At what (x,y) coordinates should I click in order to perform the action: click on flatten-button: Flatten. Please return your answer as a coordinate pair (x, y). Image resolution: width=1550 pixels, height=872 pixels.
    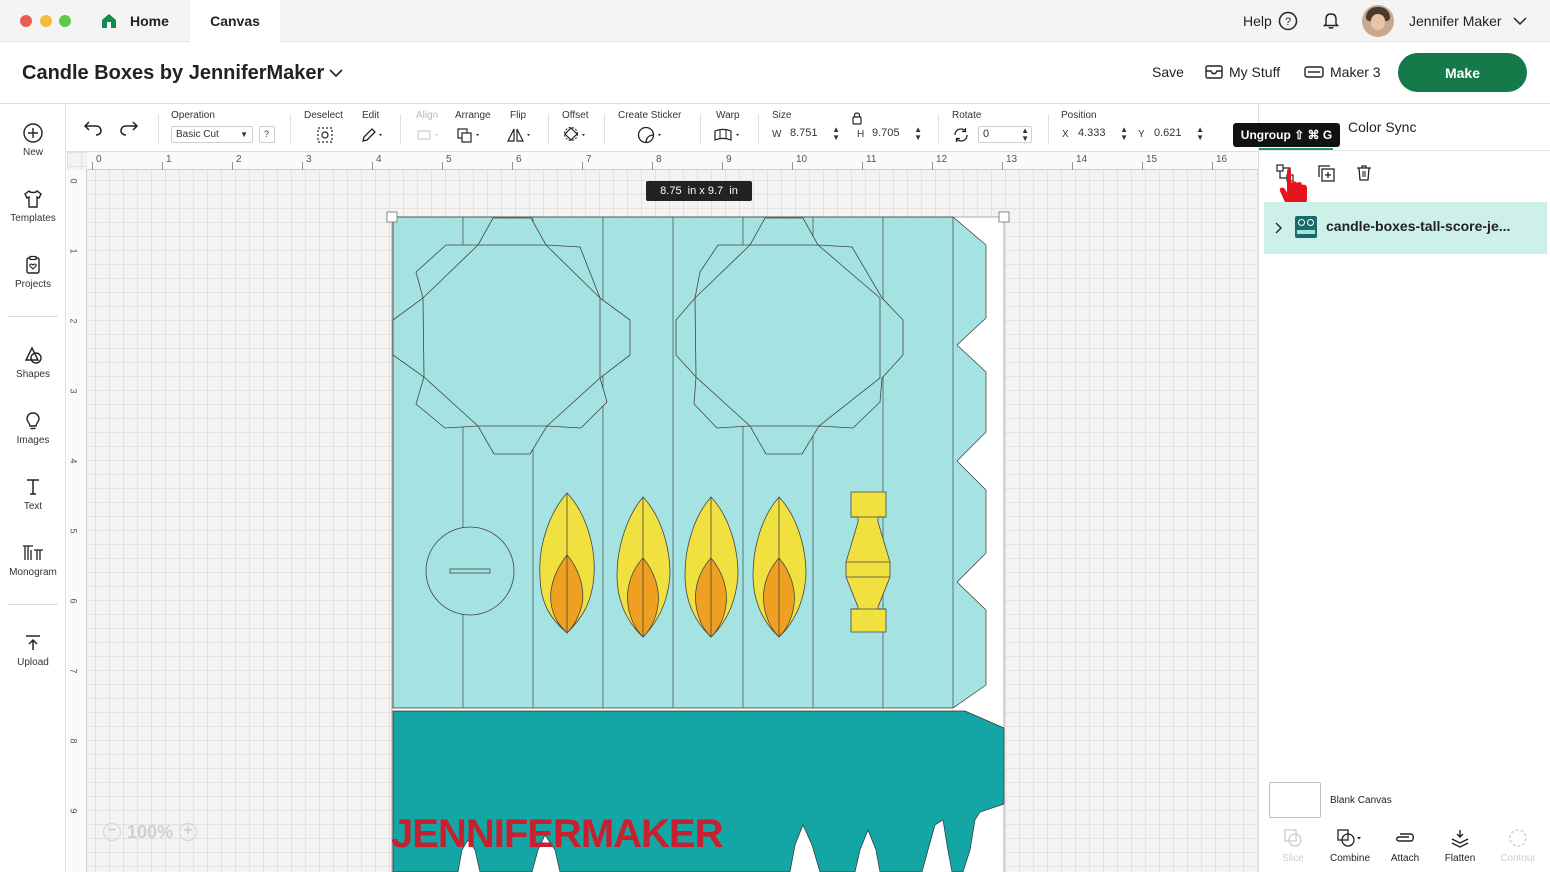
    Looking at the image, I should click on (1460, 846).